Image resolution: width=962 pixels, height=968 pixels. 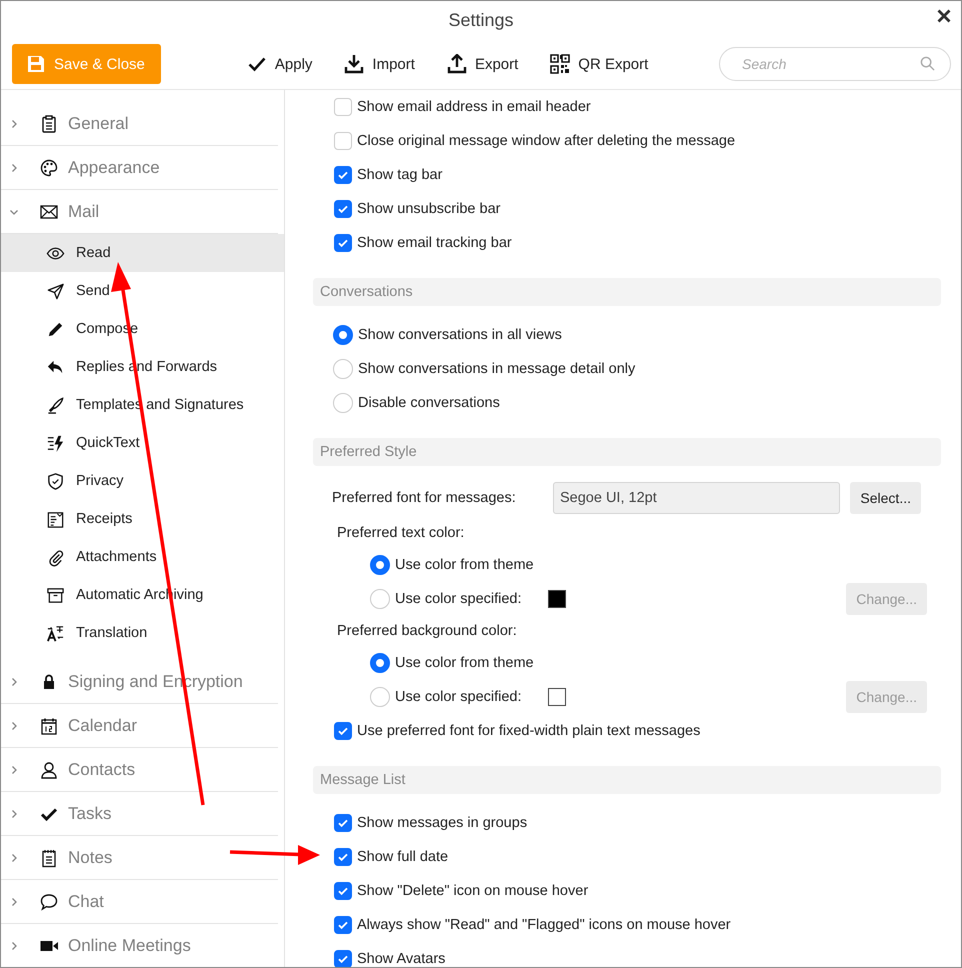 What do you see at coordinates (696, 498) in the screenshot?
I see `font-field: Segoe UI, 12pt` at bounding box center [696, 498].